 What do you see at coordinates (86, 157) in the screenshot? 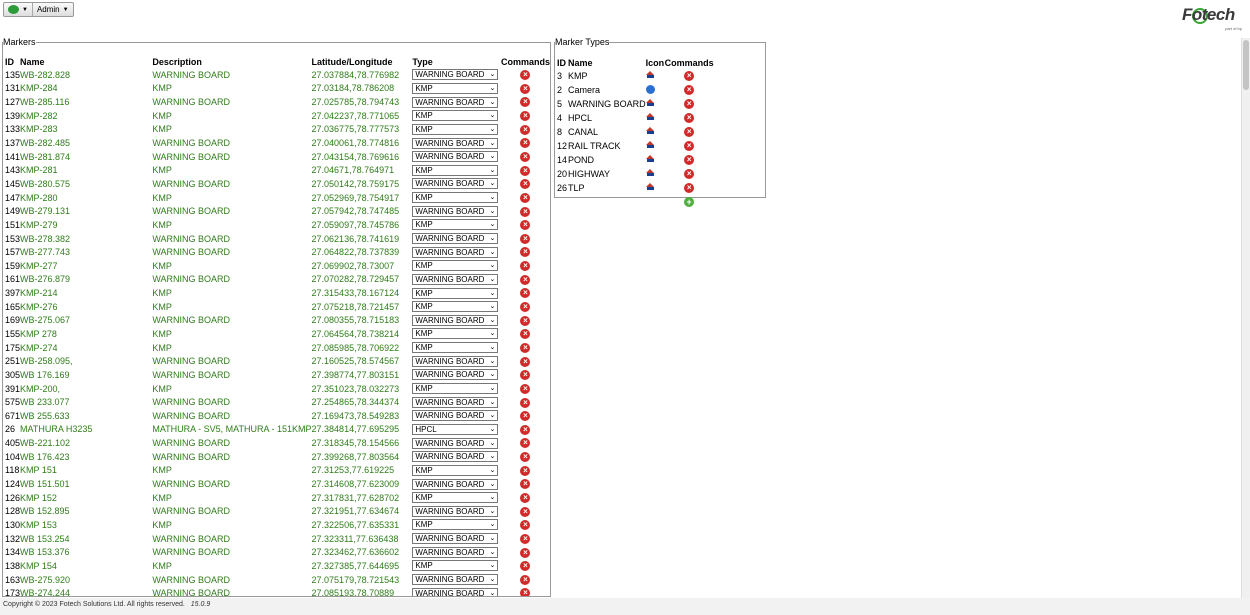
I see `marker-name: WB-281.874` at bounding box center [86, 157].